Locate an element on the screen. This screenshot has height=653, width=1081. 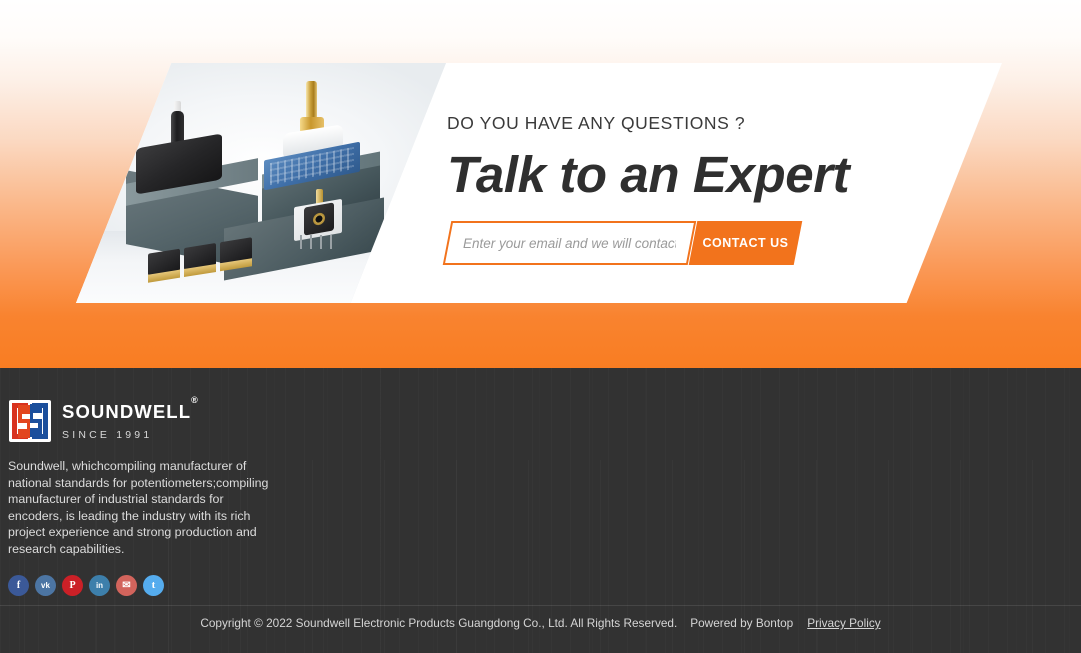
pinterest-icon: P is located at coordinates (72, 585).